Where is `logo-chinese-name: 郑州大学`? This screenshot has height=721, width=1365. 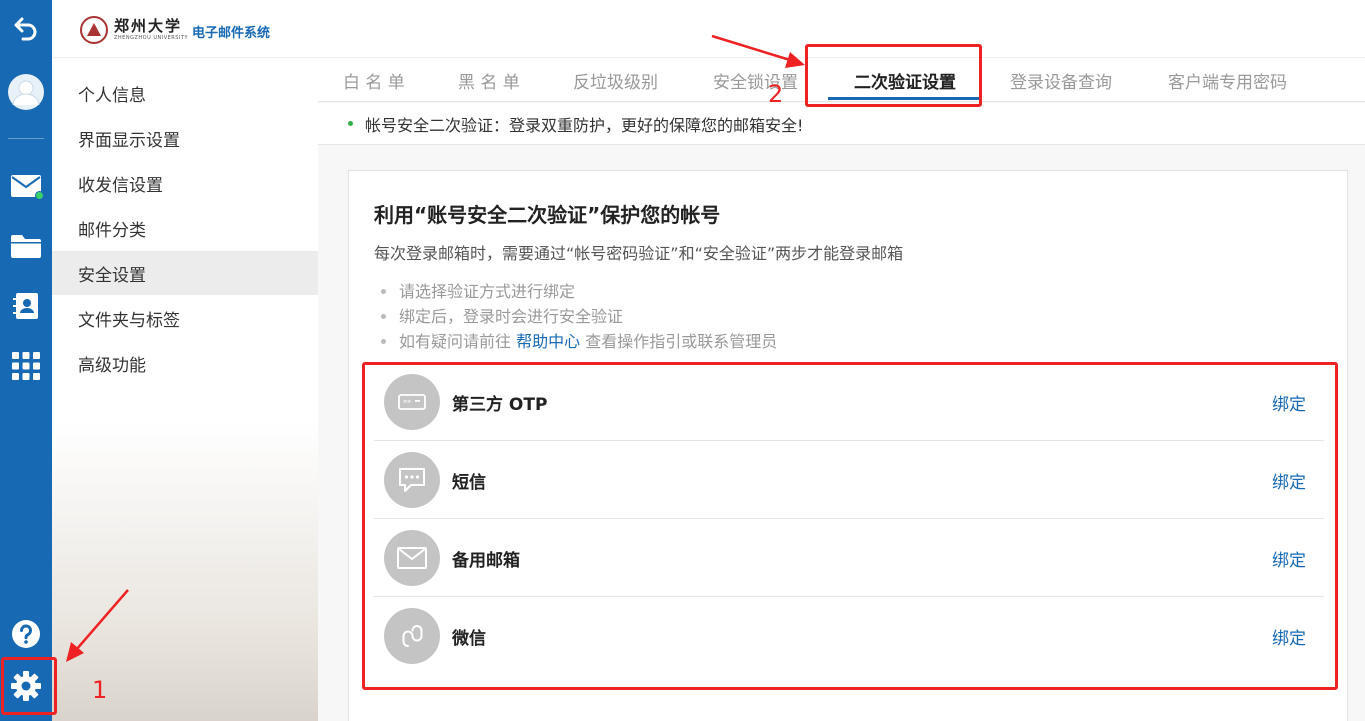 logo-chinese-name: 郑州大学 is located at coordinates (148, 26).